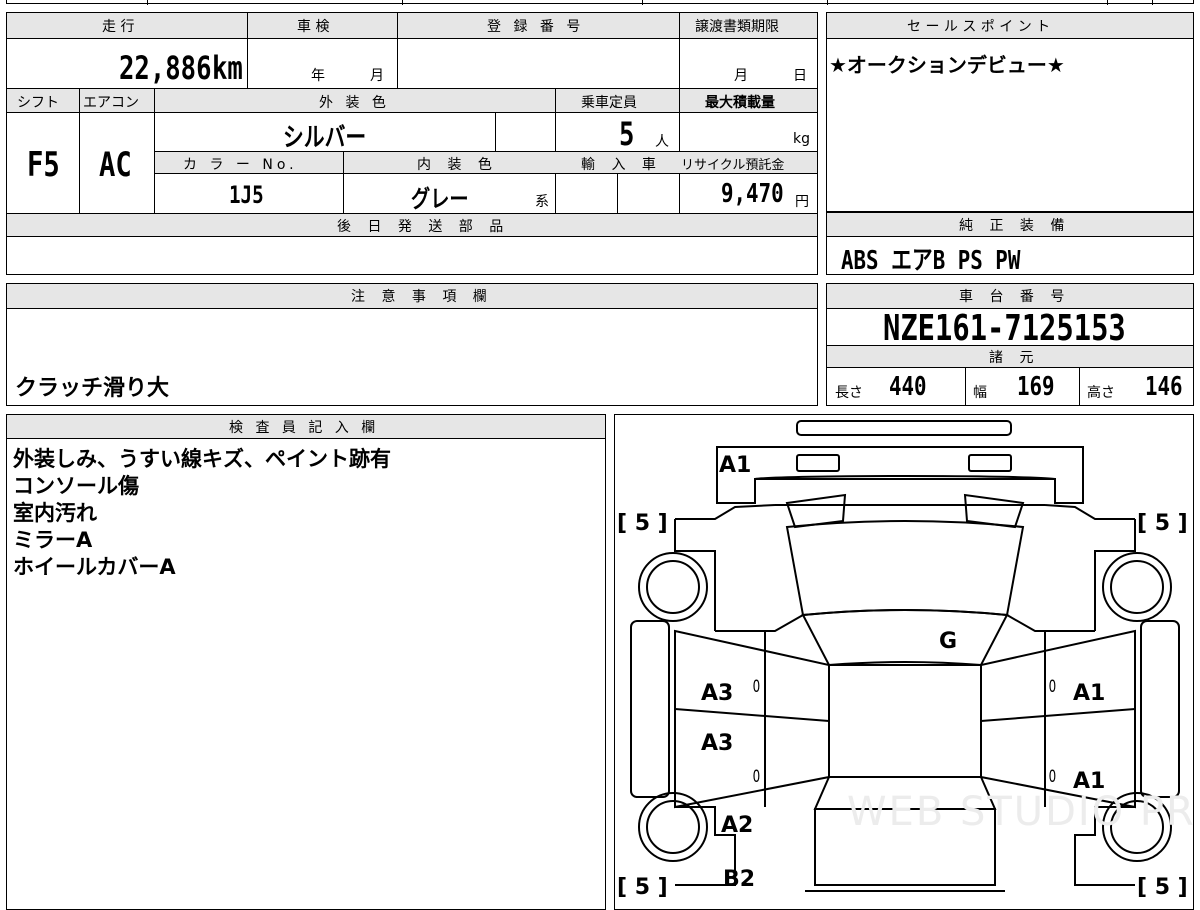  What do you see at coordinates (423, 227) in the screenshot?
I see `later-parts-label: 後 日 発 送 部 品` at bounding box center [423, 227].